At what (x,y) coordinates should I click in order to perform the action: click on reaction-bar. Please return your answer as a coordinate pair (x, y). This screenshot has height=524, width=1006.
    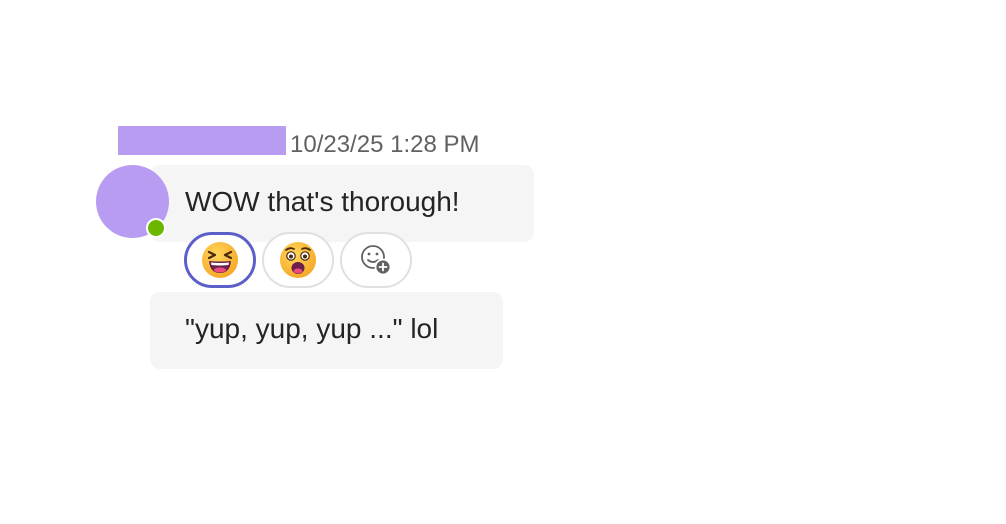
    Looking at the image, I should click on (298, 260).